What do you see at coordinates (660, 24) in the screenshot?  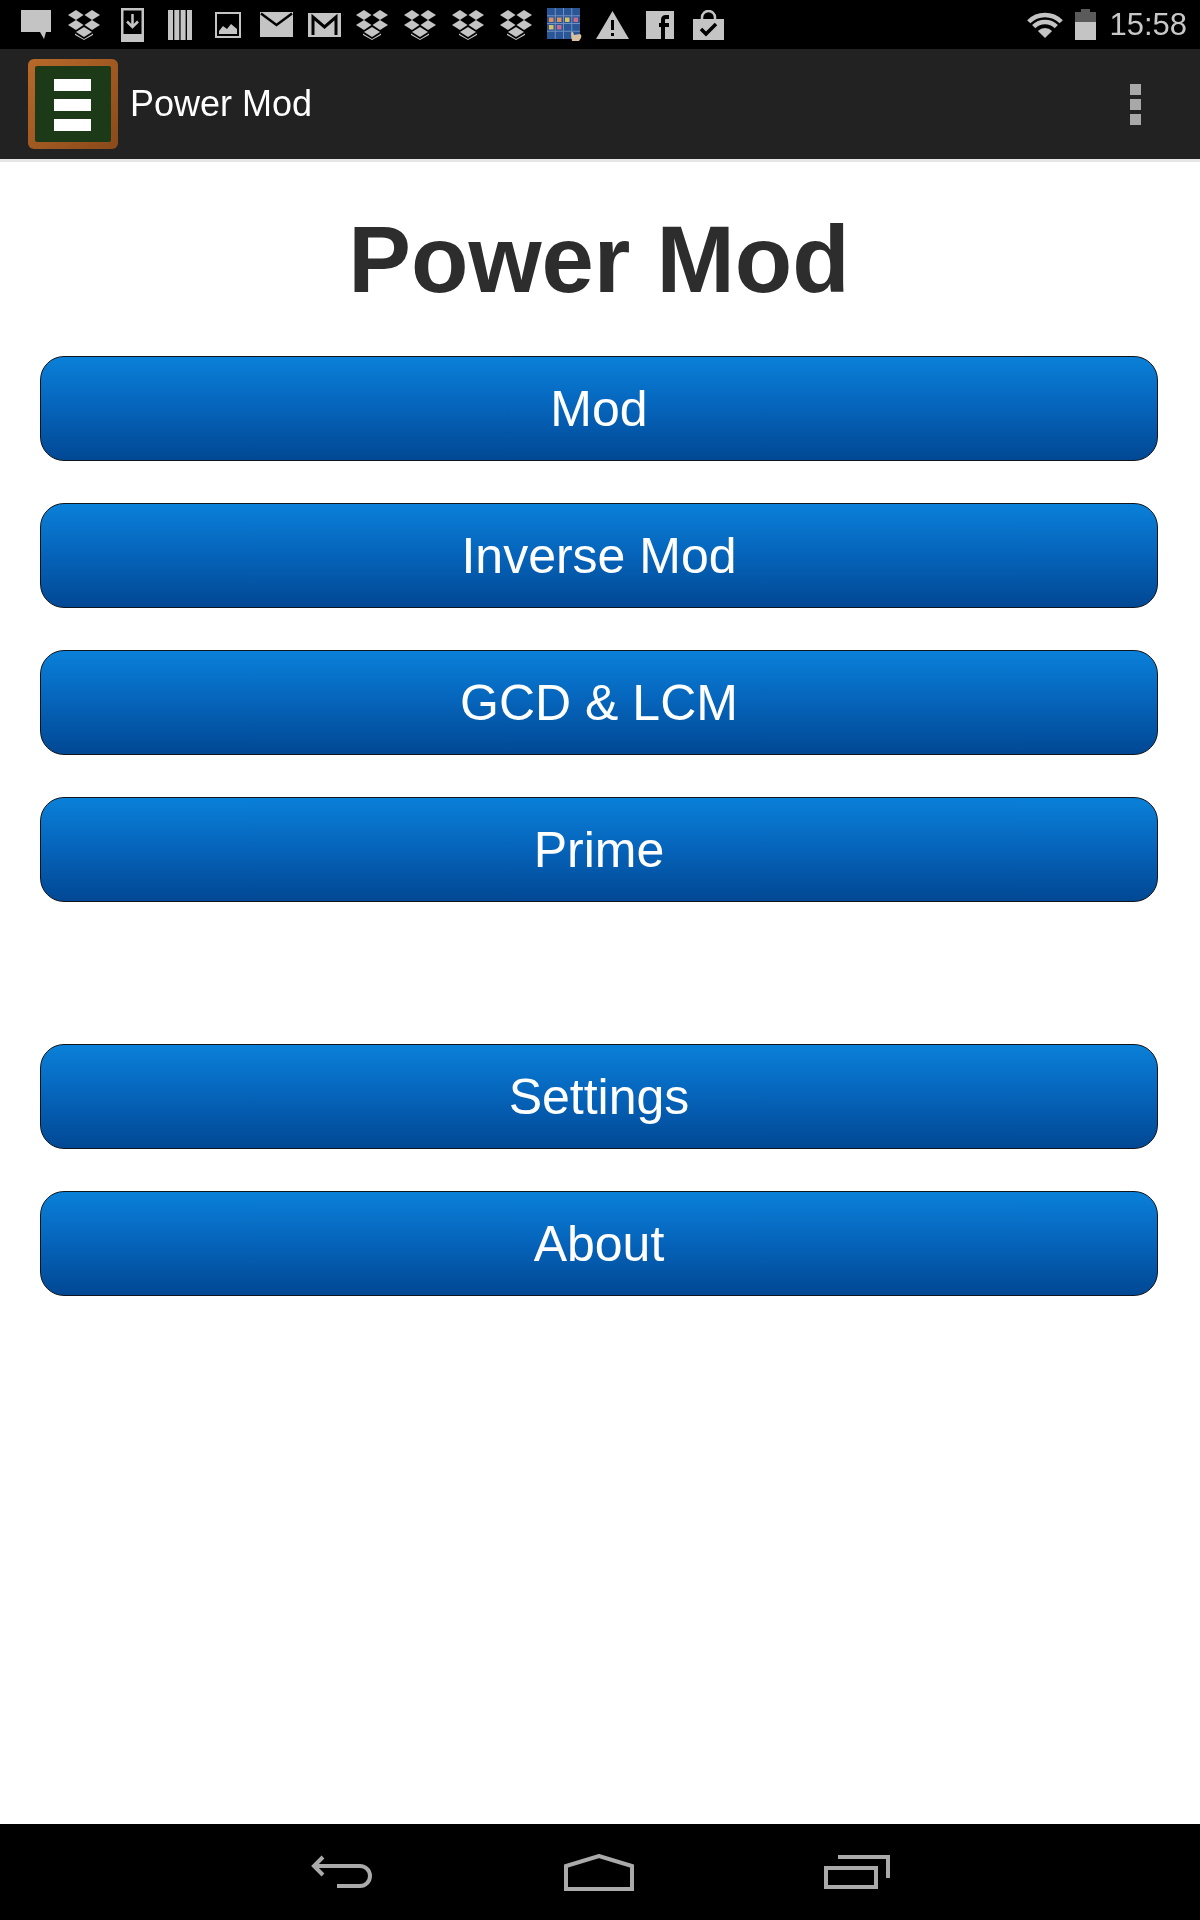 I see `f-square-icon` at bounding box center [660, 24].